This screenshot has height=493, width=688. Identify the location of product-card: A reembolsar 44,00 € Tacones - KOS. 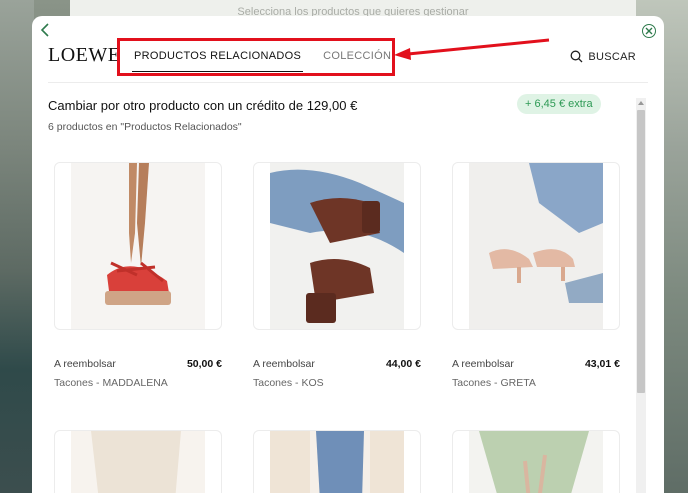
(337, 275).